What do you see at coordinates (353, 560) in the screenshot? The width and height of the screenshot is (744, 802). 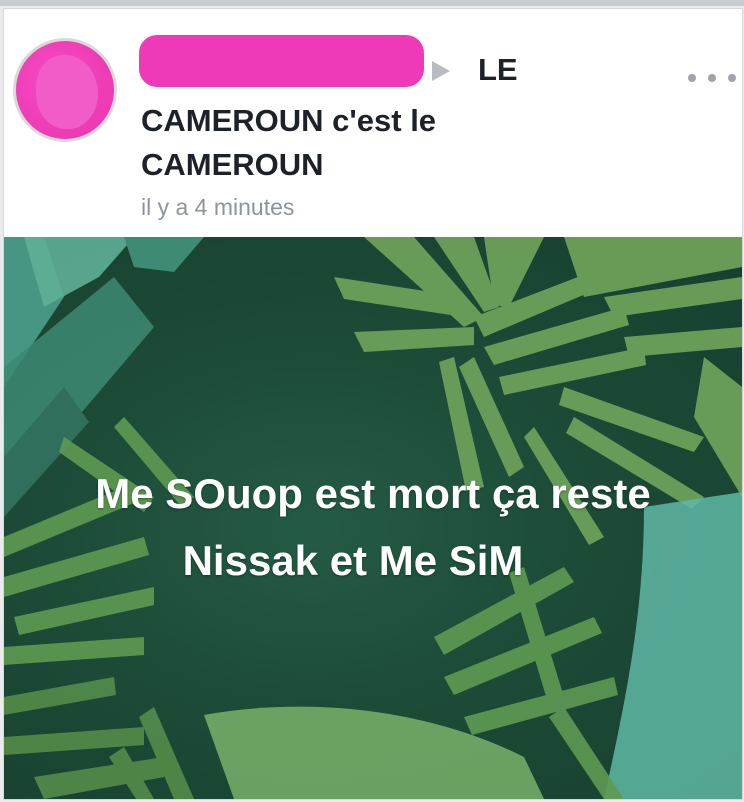 I see `post-caption-line2: Nissak et Me SiM` at bounding box center [353, 560].